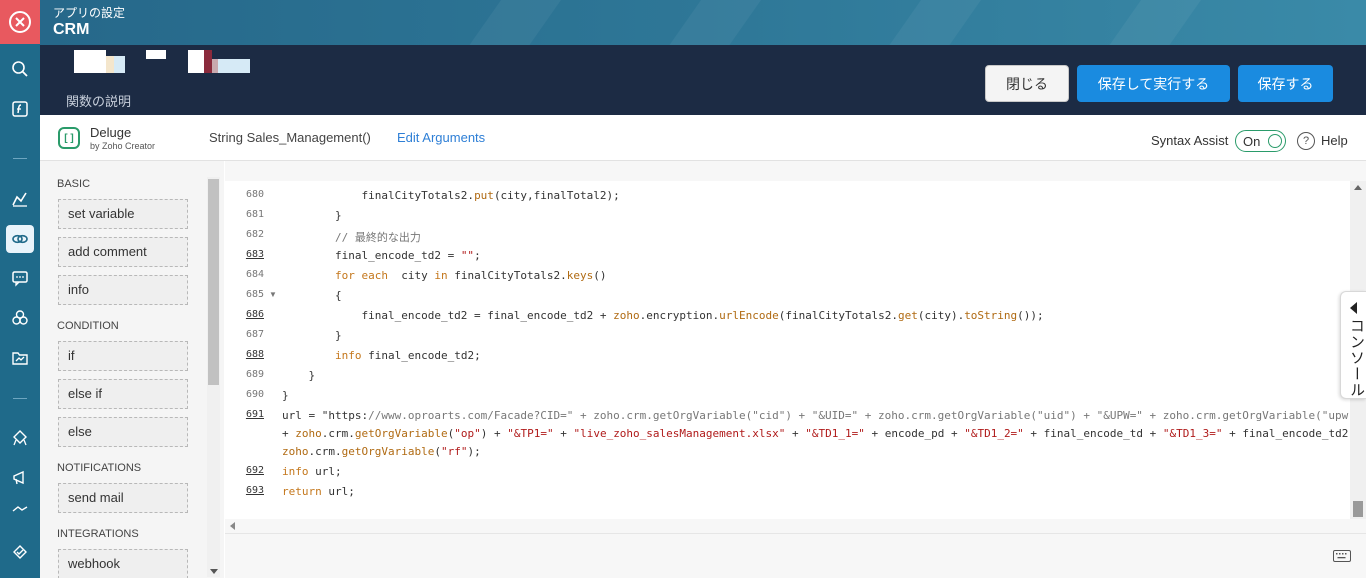  What do you see at coordinates (318, 491) in the screenshot?
I see `code-line: return url;` at bounding box center [318, 491].